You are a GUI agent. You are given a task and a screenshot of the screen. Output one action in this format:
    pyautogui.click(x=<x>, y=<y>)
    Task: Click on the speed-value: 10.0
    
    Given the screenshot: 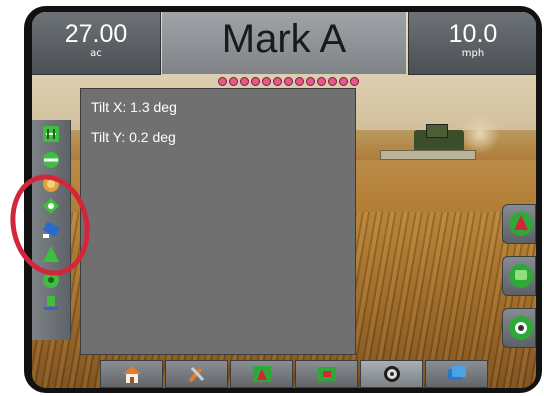 What is the action you would take?
    pyautogui.click(x=473, y=34)
    